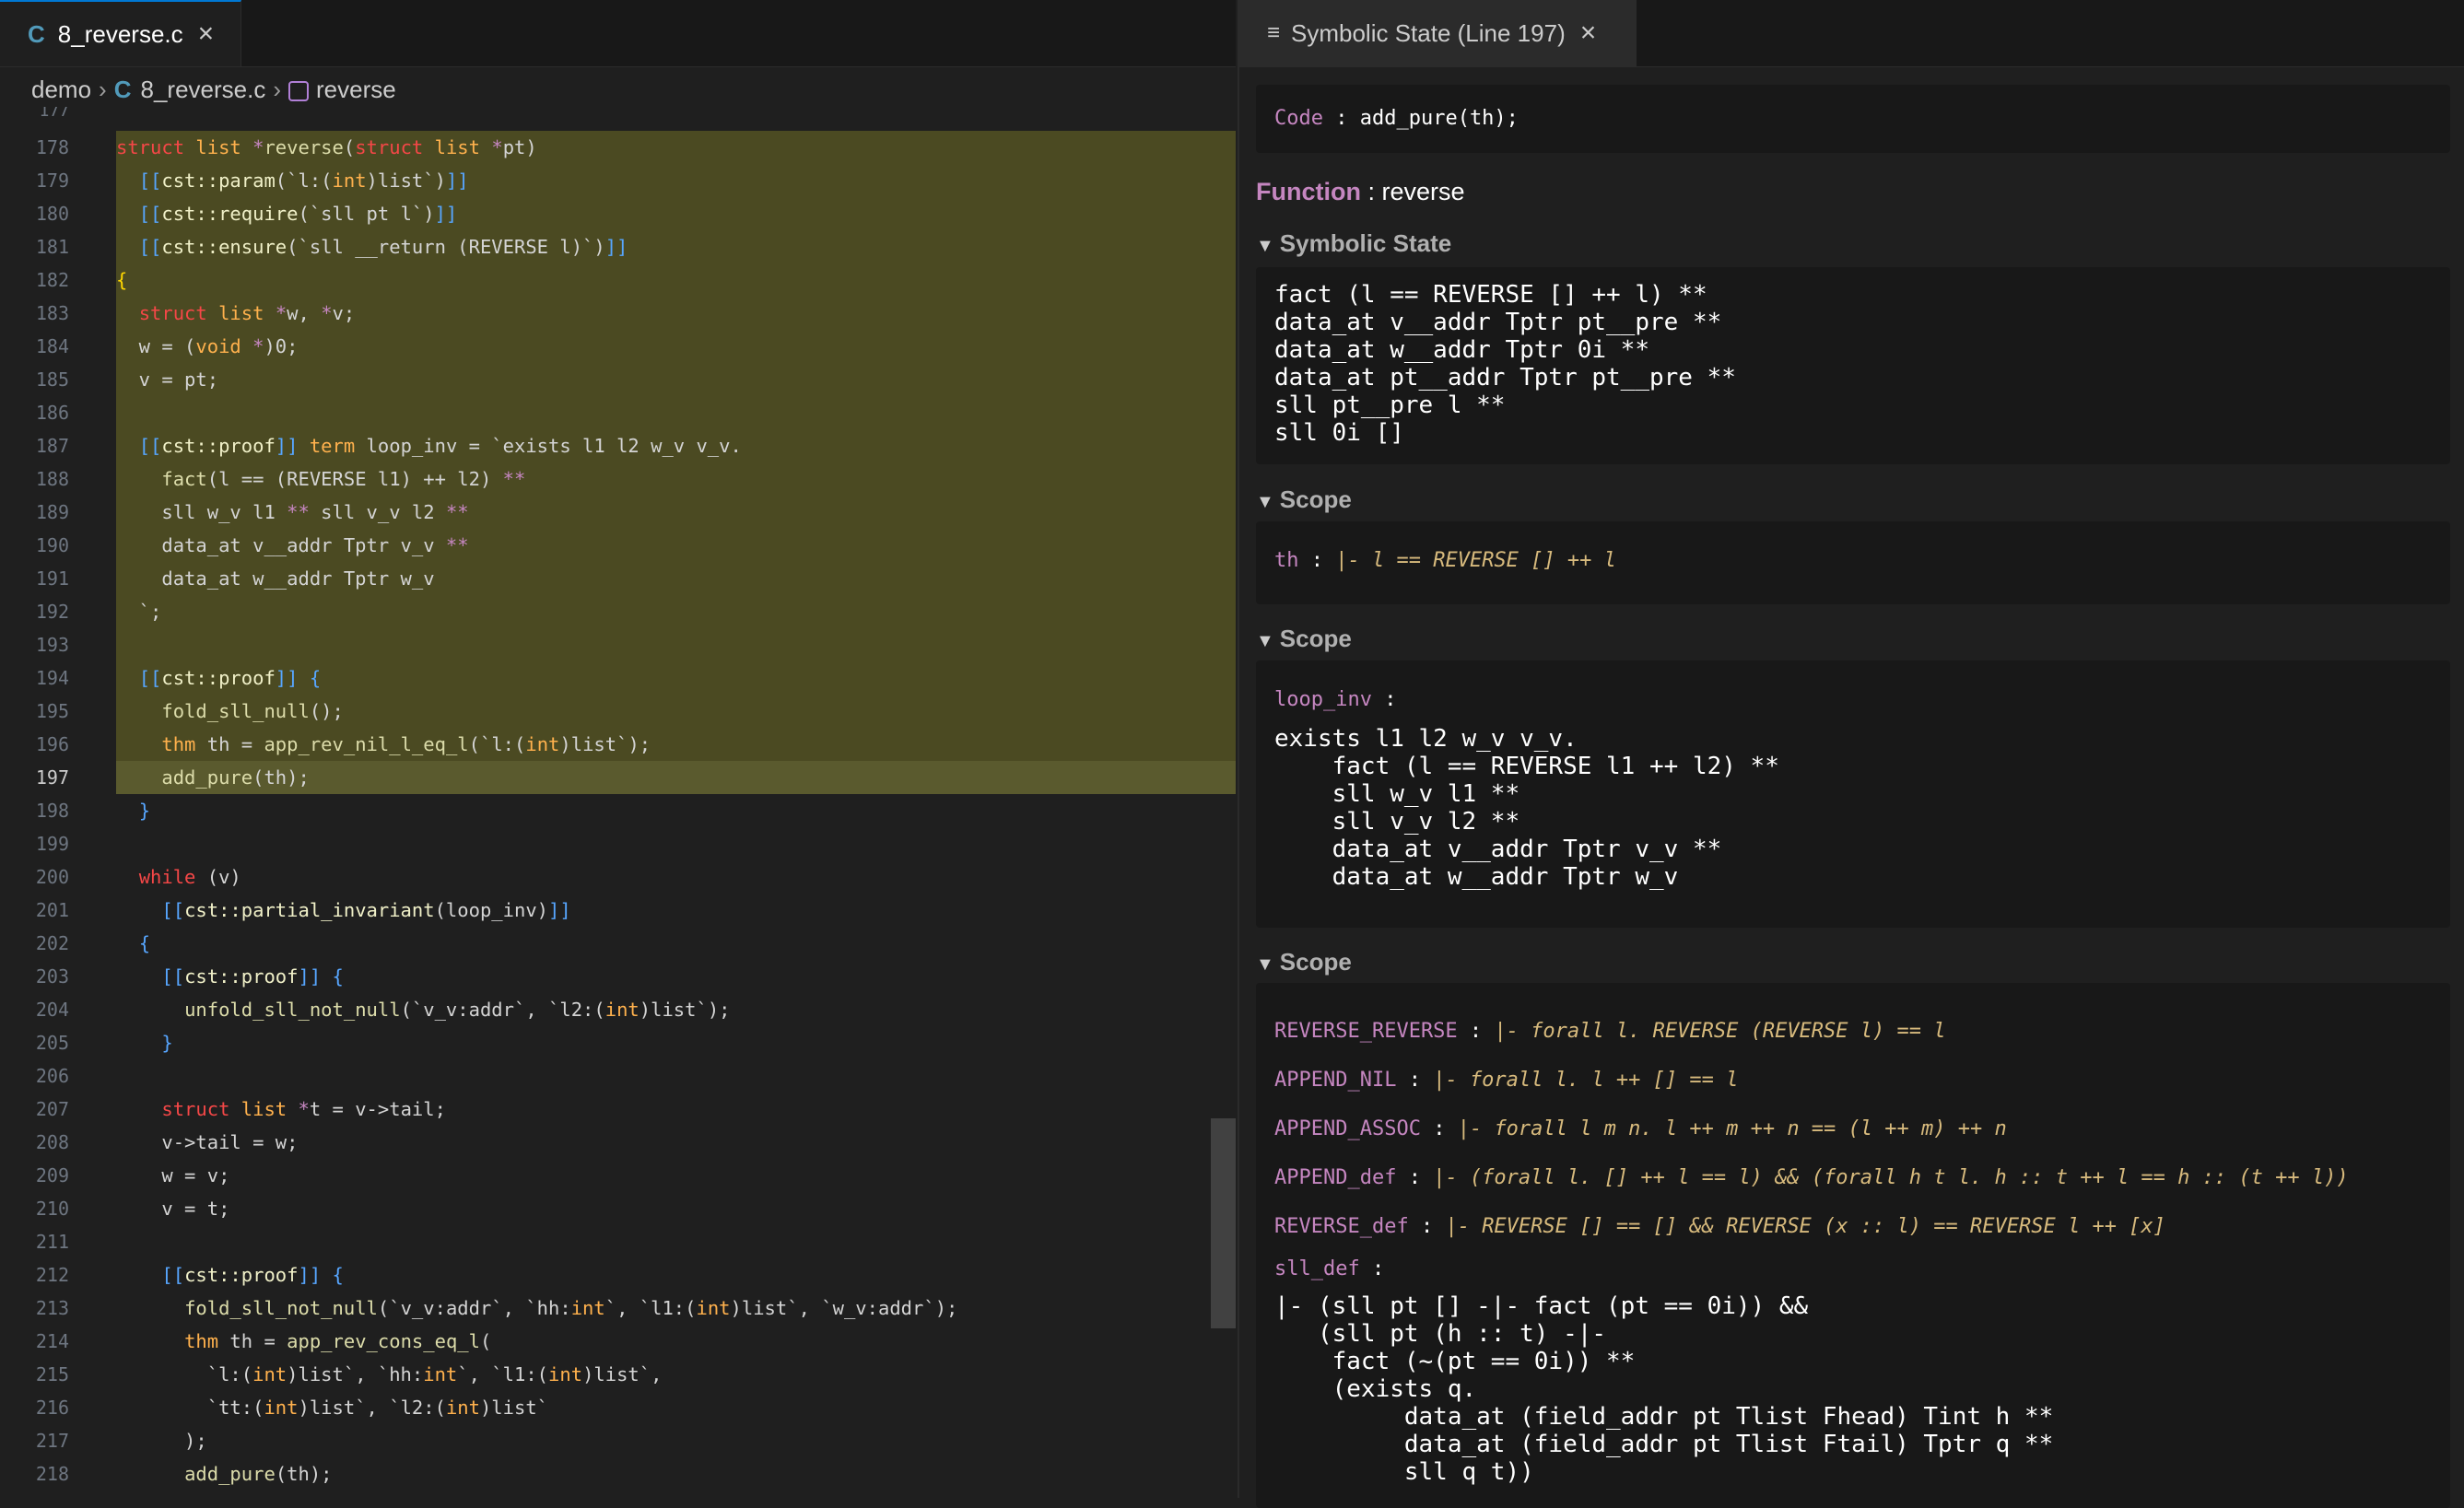 Image resolution: width=2464 pixels, height=1508 pixels. I want to click on line-number: 191, so click(52, 578).